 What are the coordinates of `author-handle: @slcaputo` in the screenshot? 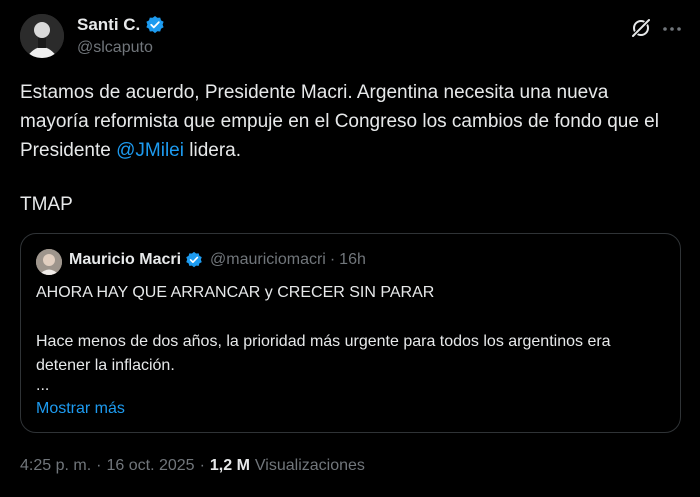 It's located at (115, 48).